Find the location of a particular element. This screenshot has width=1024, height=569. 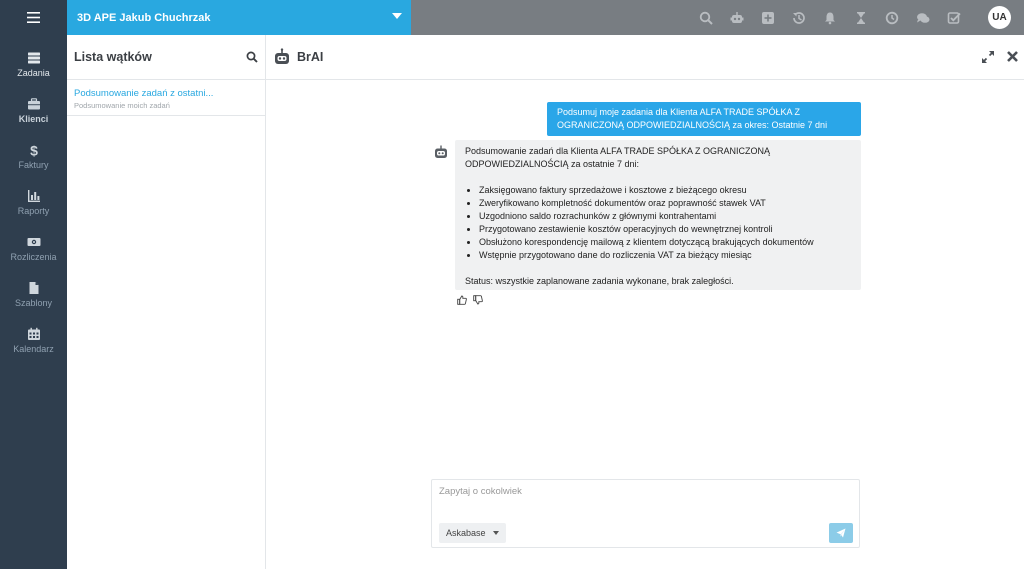

hamburger-menu-button is located at coordinates (33, 17).